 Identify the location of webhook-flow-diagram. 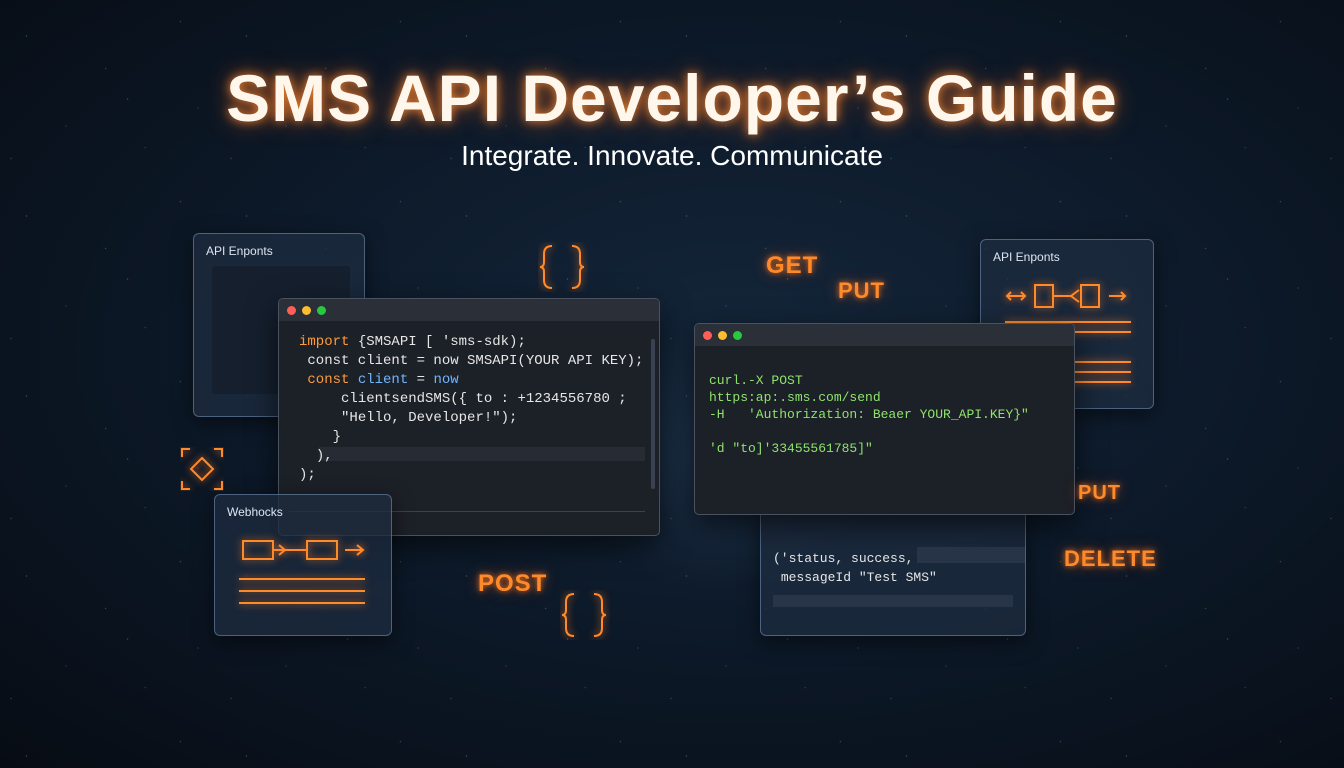
(302, 572).